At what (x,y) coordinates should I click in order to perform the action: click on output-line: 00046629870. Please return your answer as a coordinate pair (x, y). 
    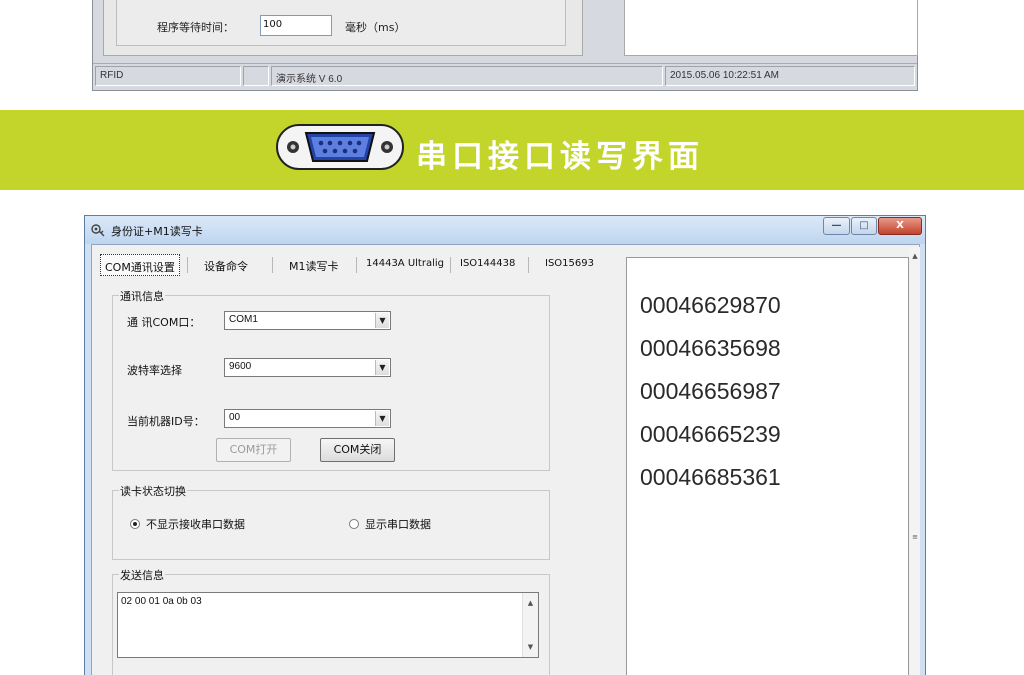
    Looking at the image, I should click on (710, 305).